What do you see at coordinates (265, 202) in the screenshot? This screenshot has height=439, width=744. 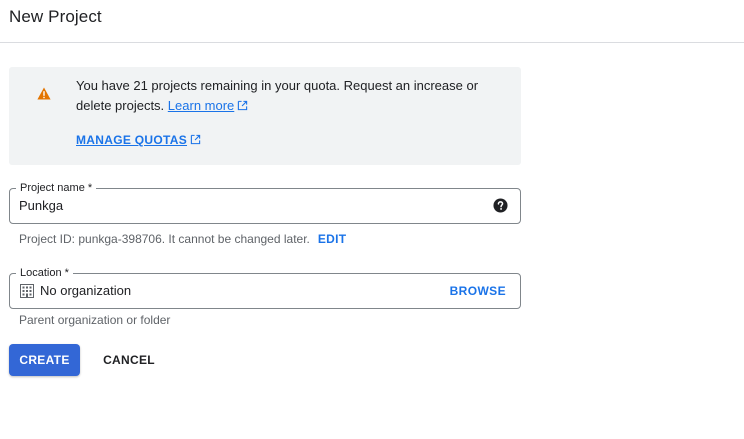 I see `project-name-field: Project name * Punkga` at bounding box center [265, 202].